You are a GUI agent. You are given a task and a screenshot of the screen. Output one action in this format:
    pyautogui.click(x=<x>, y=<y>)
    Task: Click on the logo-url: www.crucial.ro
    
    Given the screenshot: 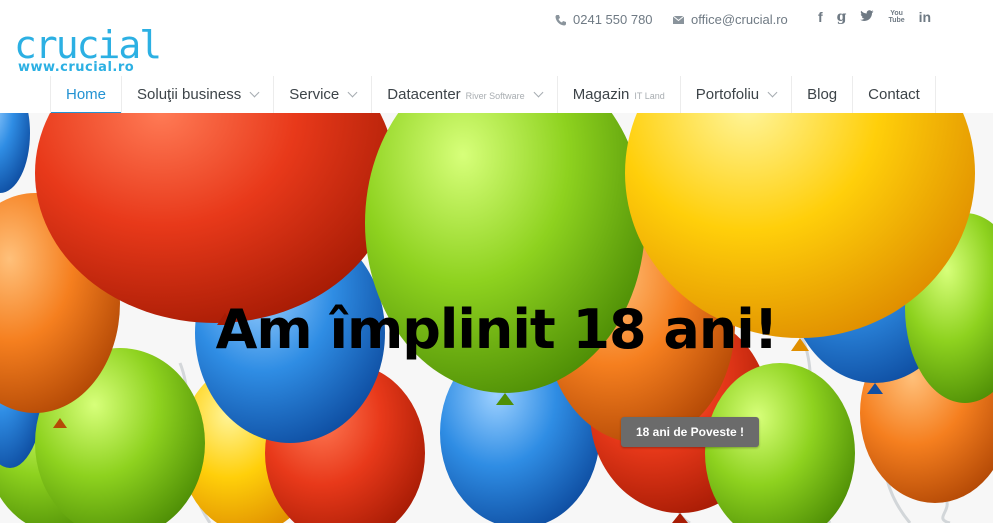 What is the action you would take?
    pyautogui.click(x=76, y=67)
    